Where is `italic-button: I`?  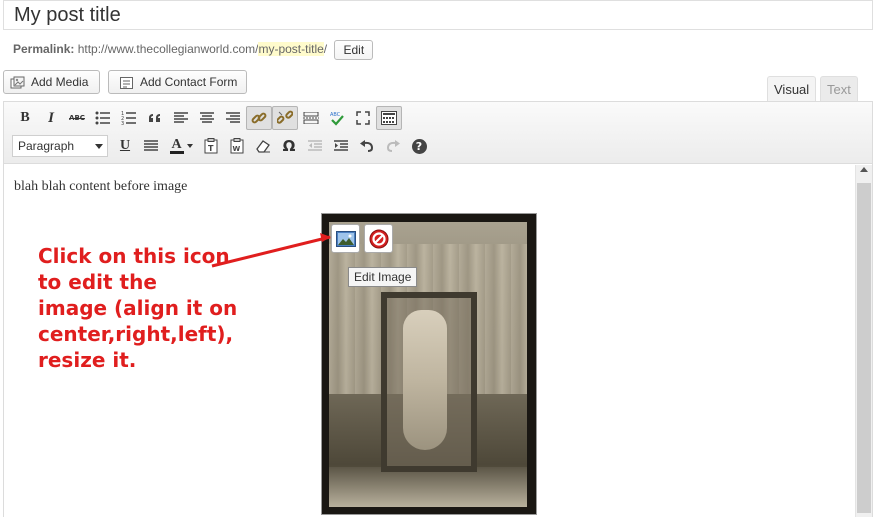
italic-button: I is located at coordinates (51, 118).